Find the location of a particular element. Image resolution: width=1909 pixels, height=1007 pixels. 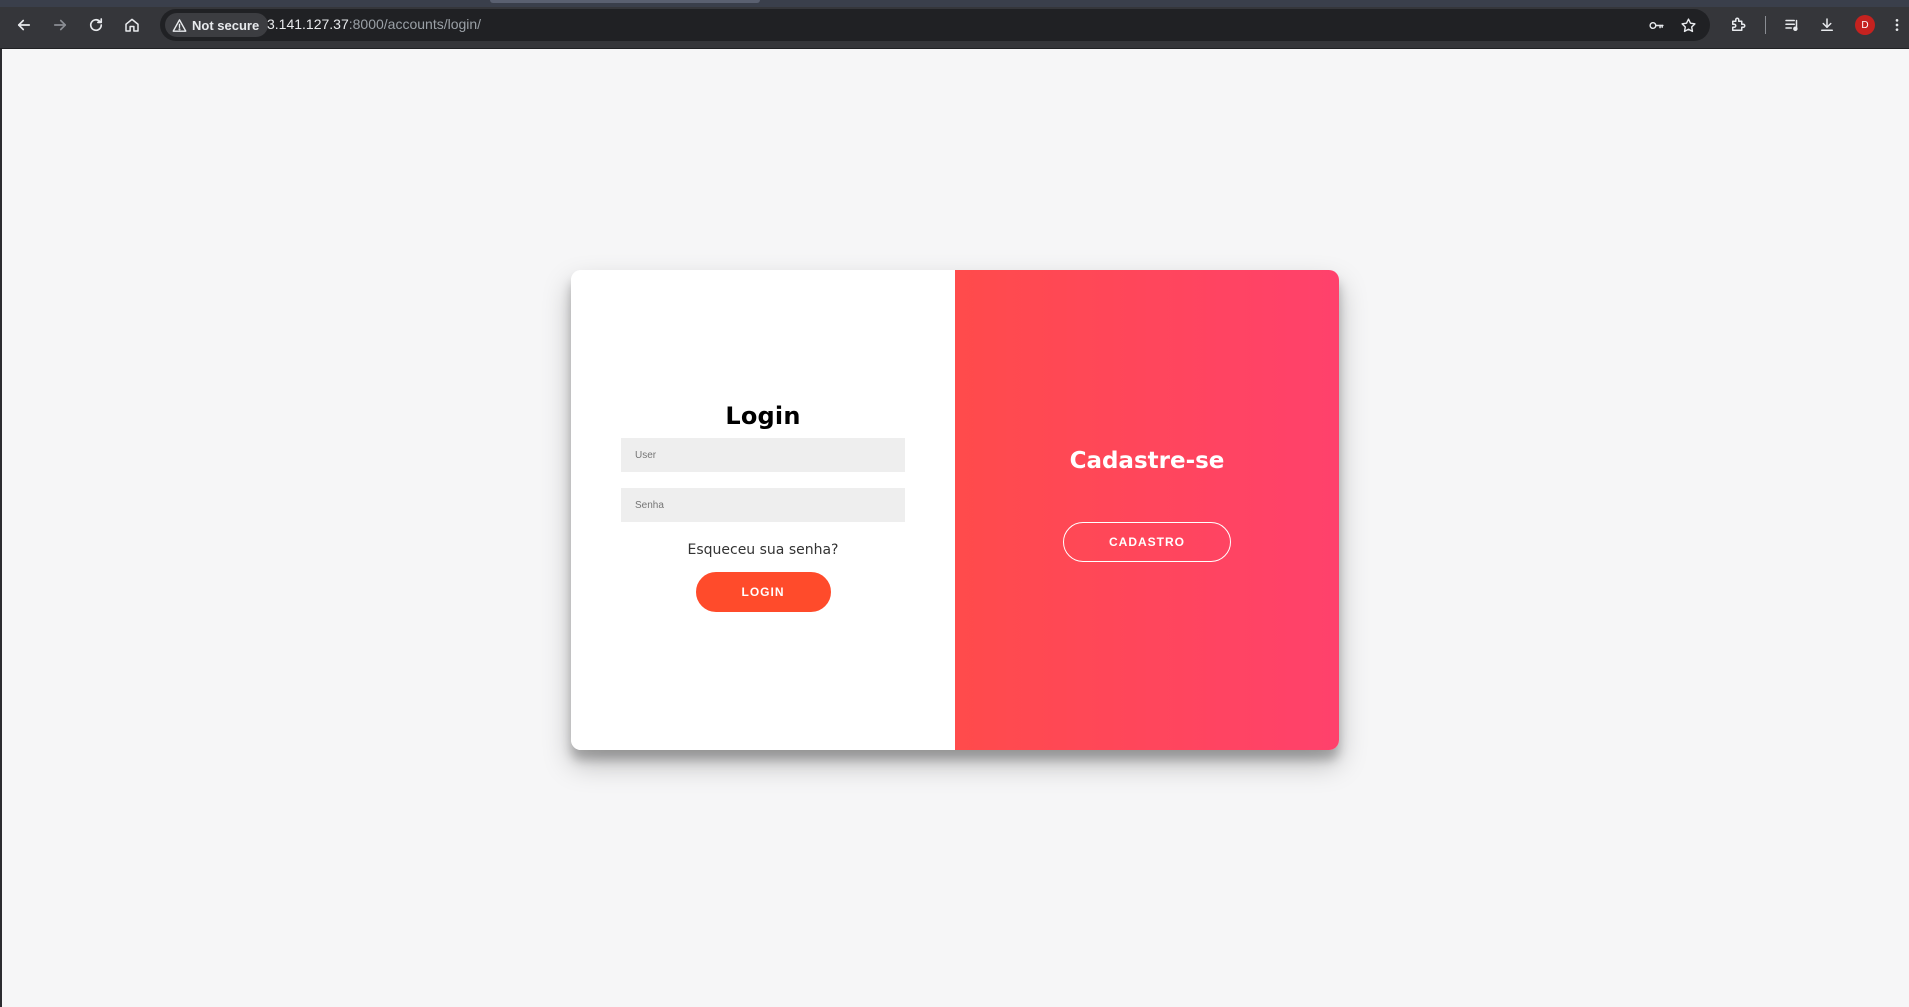

tab-strip is located at coordinates (954, 3).